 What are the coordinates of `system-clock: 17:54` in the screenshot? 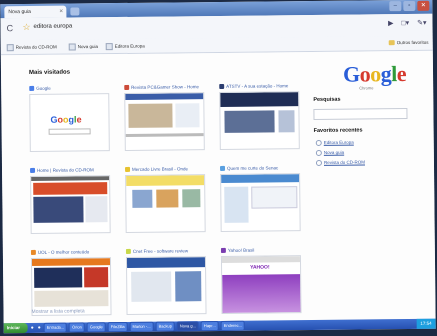 It's located at (426, 323).